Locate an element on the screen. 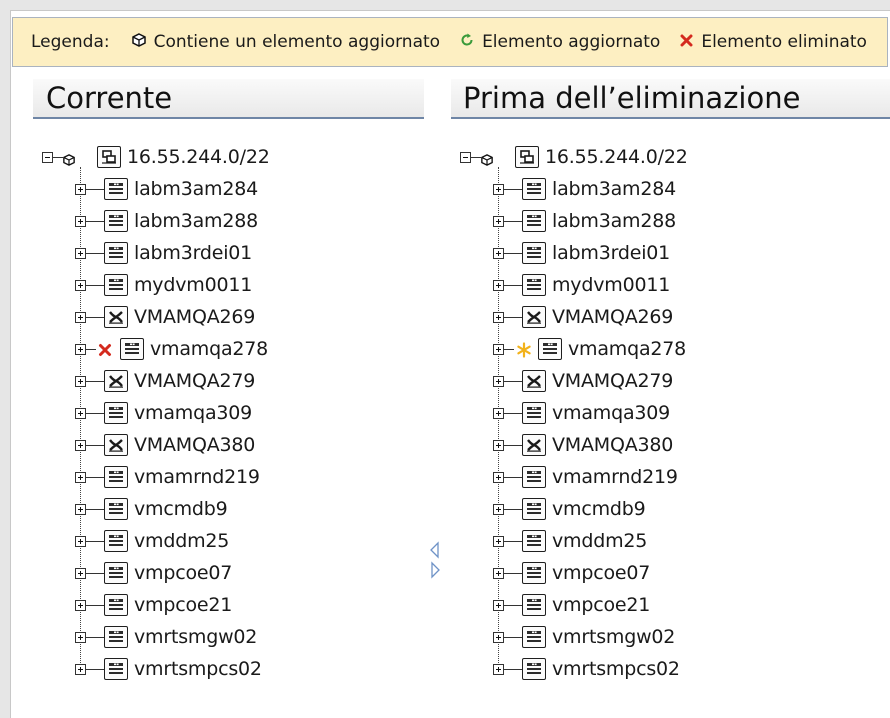 This screenshot has height=718, width=890. refresh-icon is located at coordinates (467, 42).